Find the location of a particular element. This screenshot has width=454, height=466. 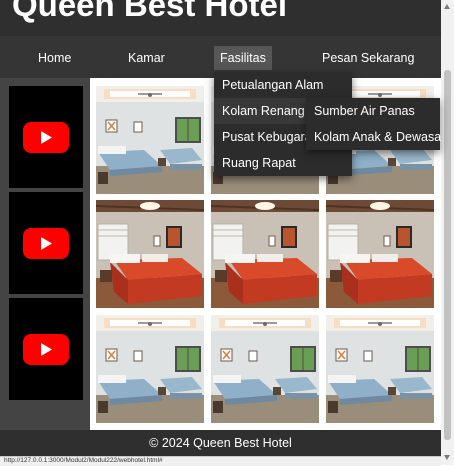

dropdown-item-petualangan-alam: Petualangan Alam is located at coordinates (283, 85).